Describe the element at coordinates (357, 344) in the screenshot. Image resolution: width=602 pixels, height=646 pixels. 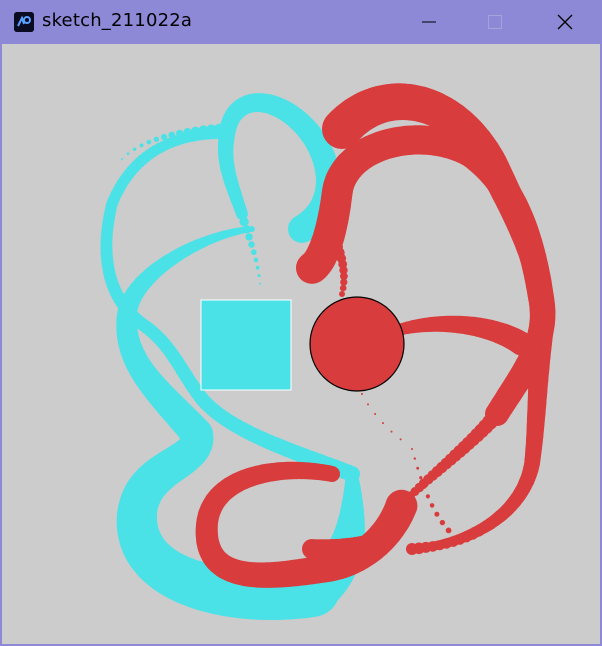
I see `red-circle` at that location.